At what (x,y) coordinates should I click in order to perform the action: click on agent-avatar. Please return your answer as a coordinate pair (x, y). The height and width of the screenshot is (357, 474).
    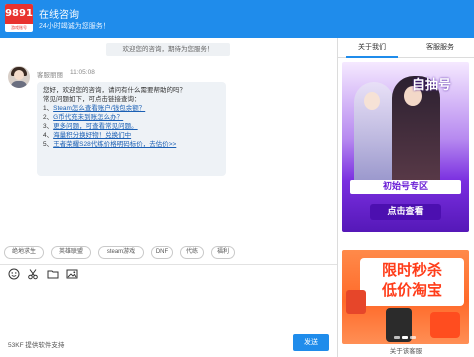
    Looking at the image, I should click on (19, 77).